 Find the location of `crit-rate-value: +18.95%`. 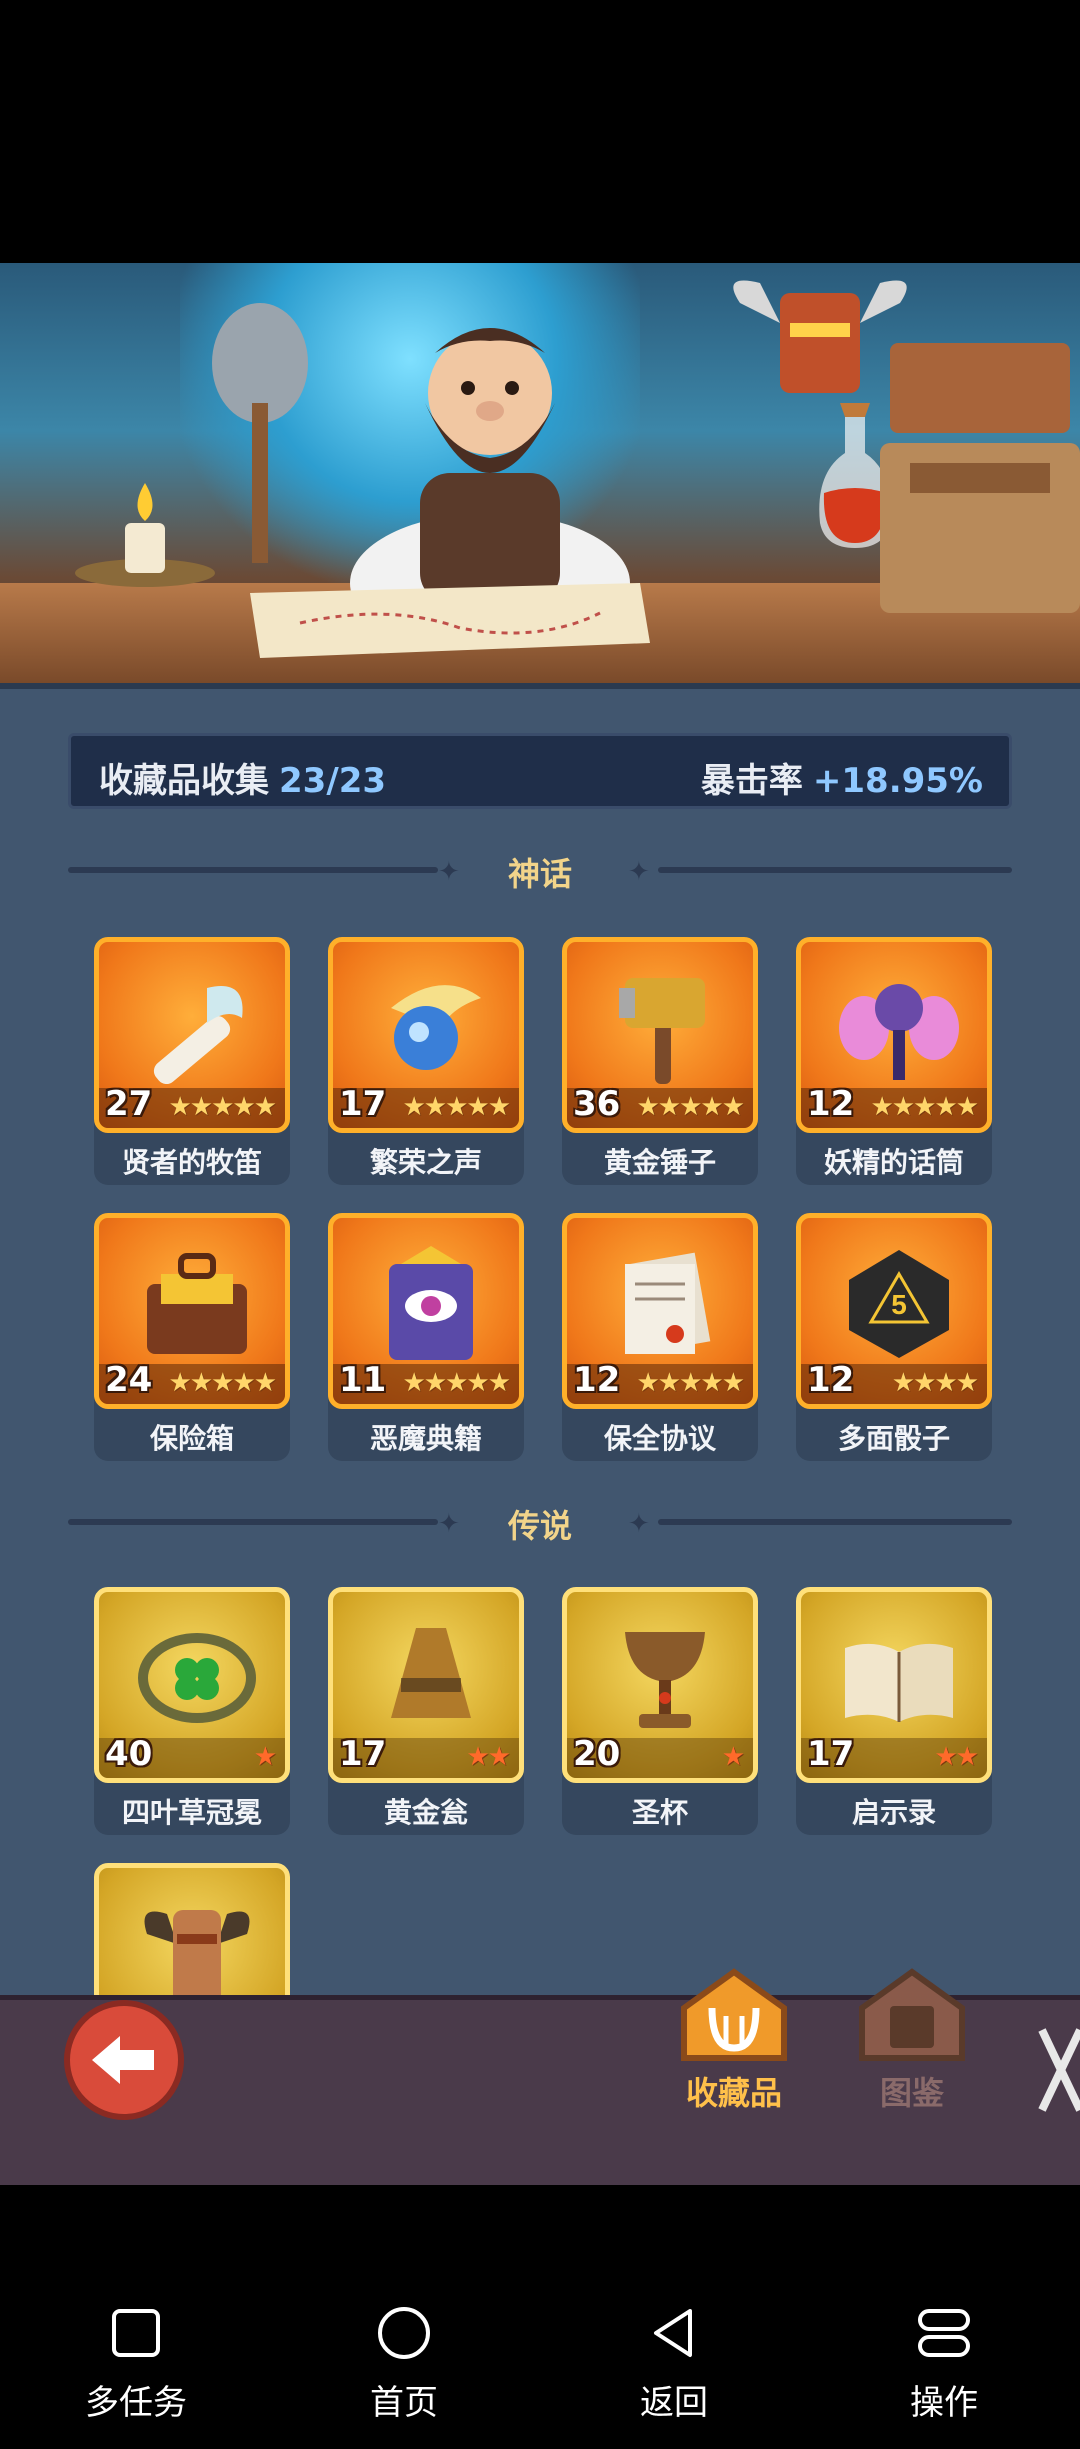

crit-rate-value: +18.95% is located at coordinates (897, 781).